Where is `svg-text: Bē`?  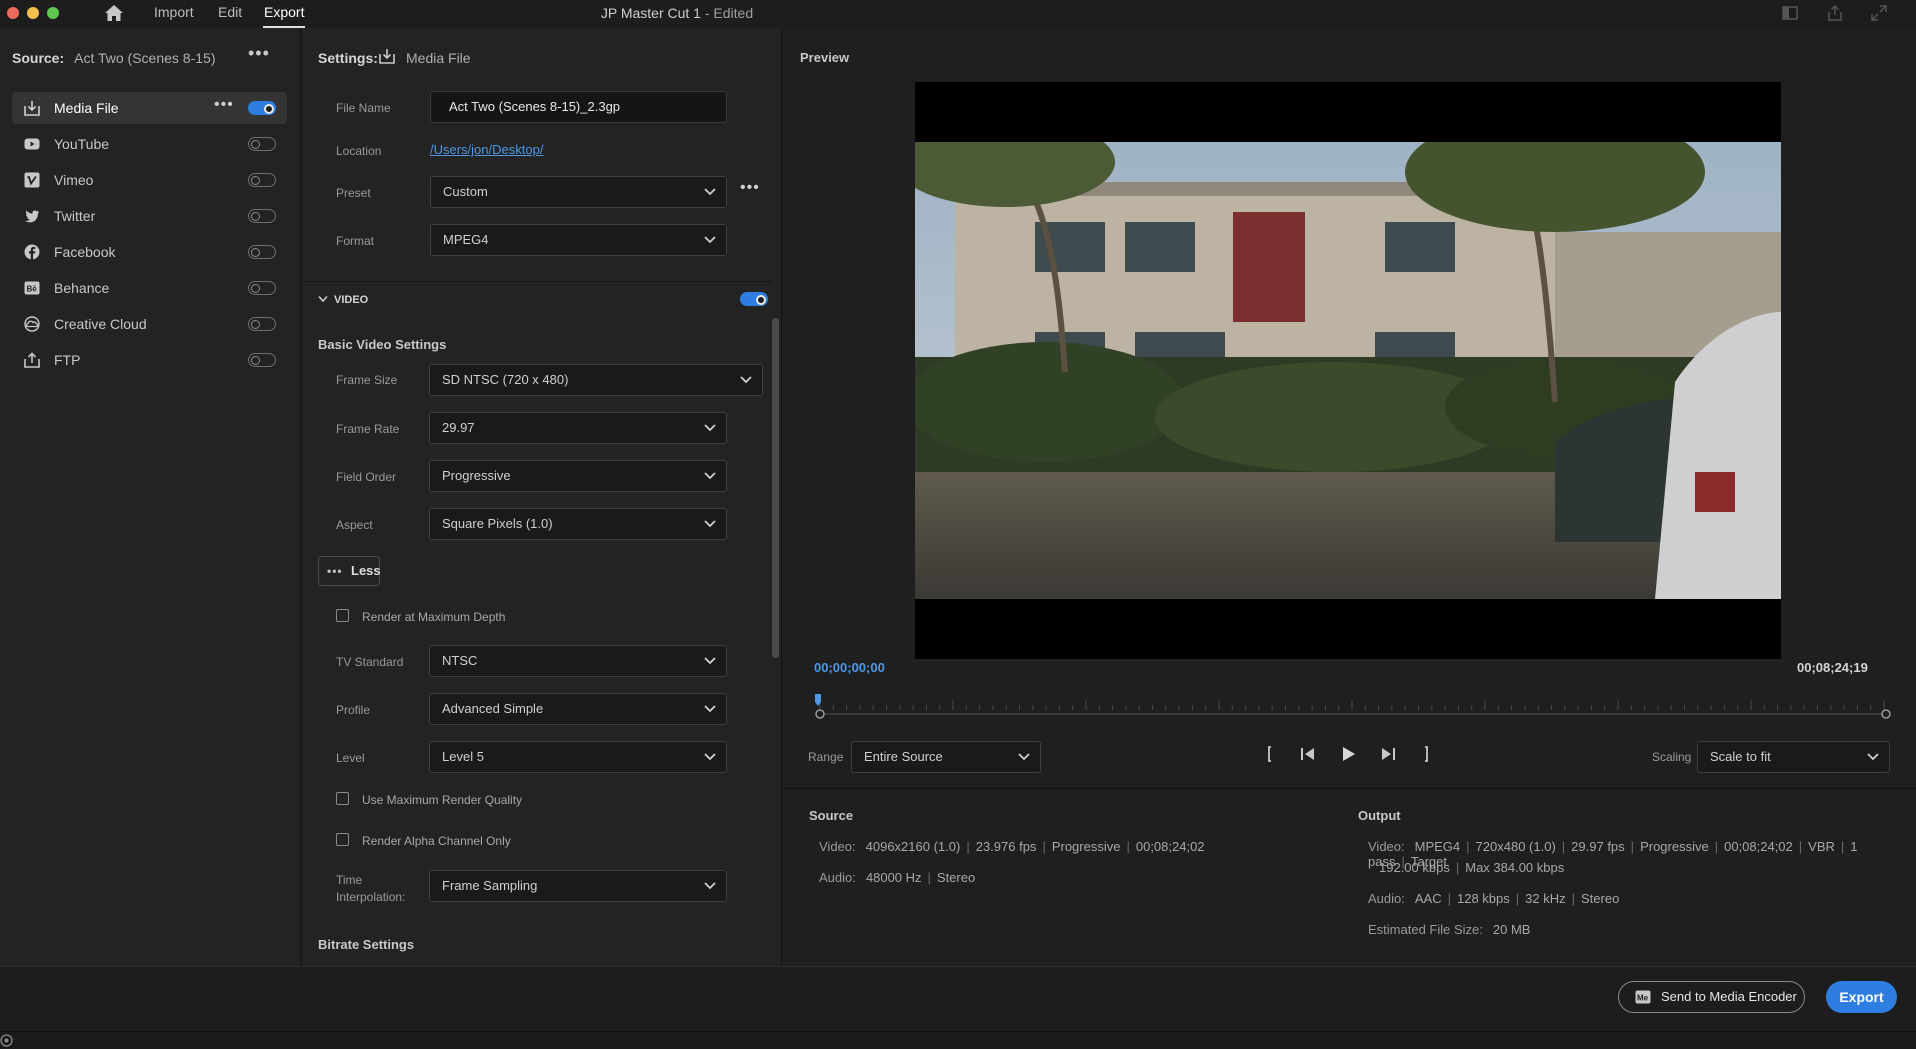
svg-text: Bē is located at coordinates (32, 289).